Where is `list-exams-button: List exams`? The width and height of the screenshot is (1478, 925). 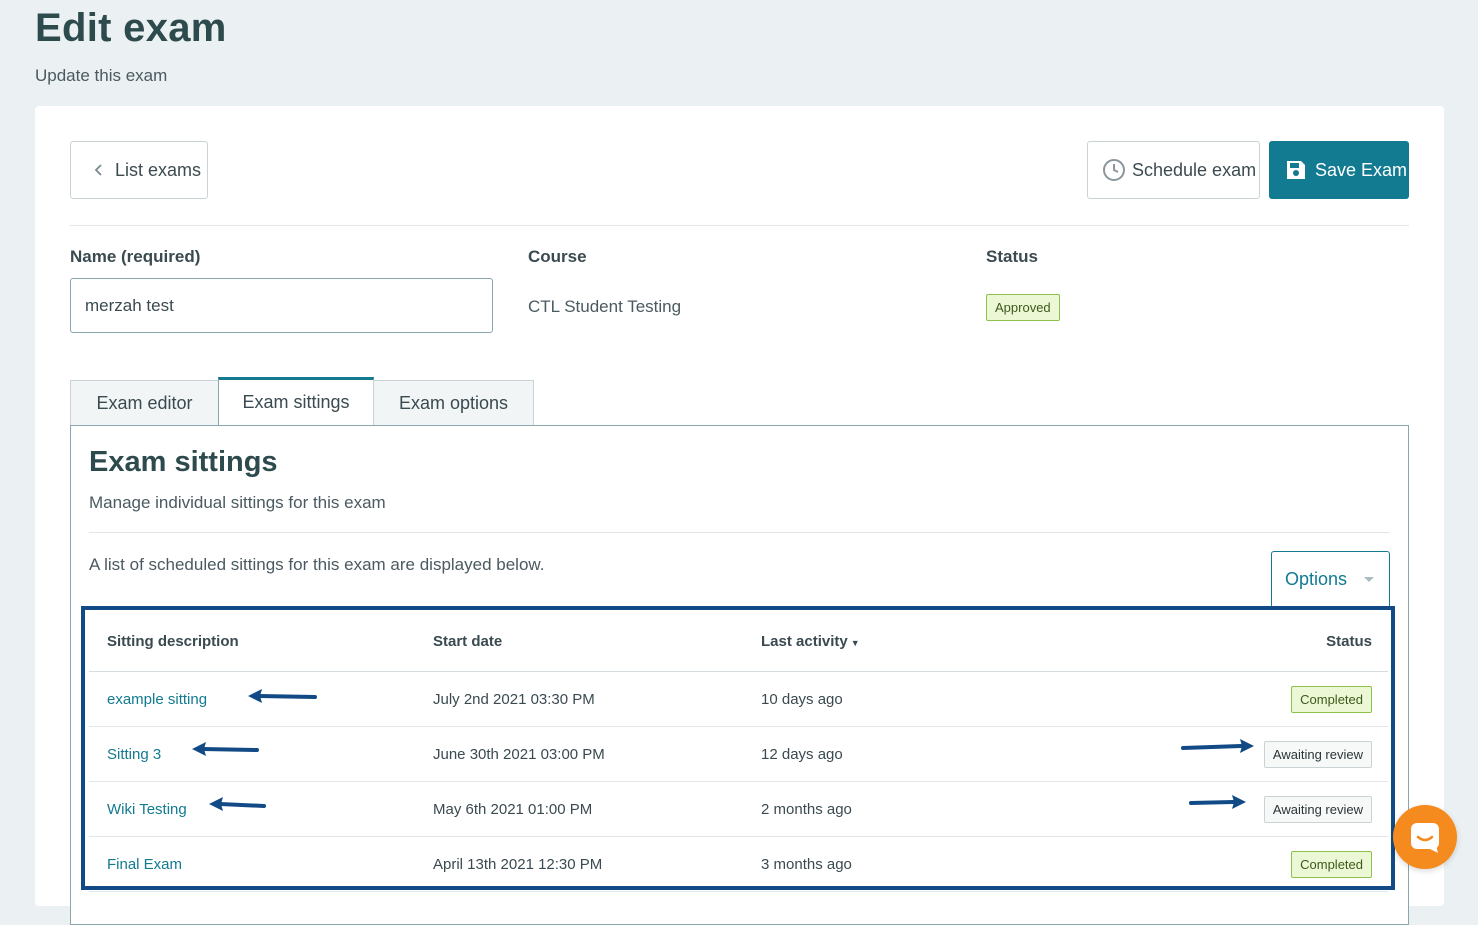 list-exams-button: List exams is located at coordinates (139, 170).